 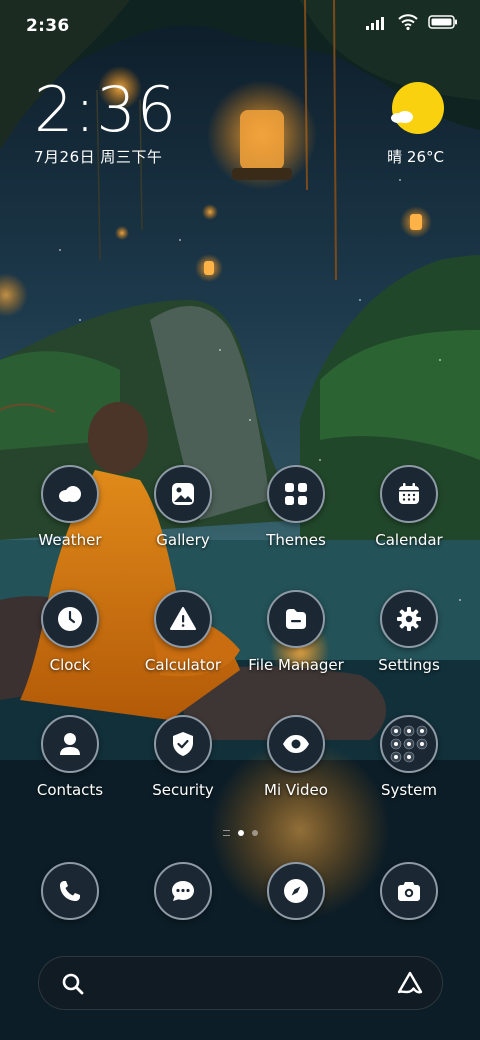 What do you see at coordinates (296, 665) in the screenshot?
I see `app-label: File Manager` at bounding box center [296, 665].